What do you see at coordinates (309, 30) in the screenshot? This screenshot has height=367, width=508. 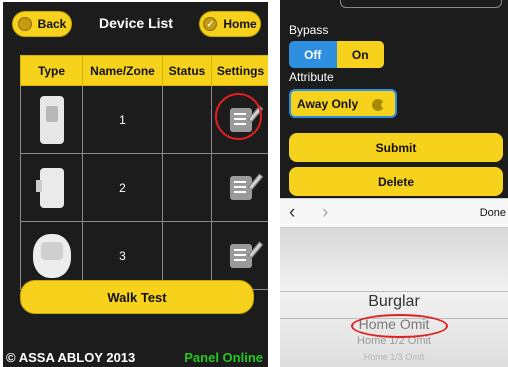 I see `bypass-label: Bypass` at bounding box center [309, 30].